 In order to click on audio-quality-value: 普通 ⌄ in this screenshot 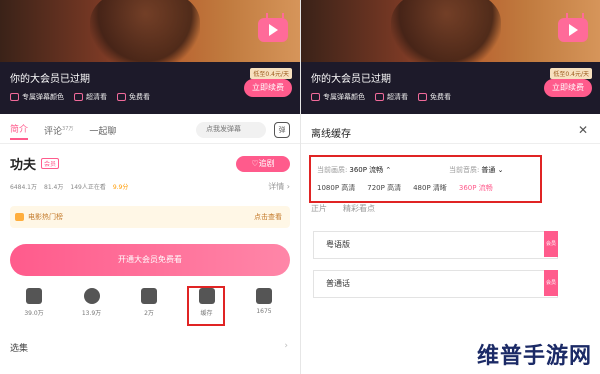, I will do `click(492, 170)`.